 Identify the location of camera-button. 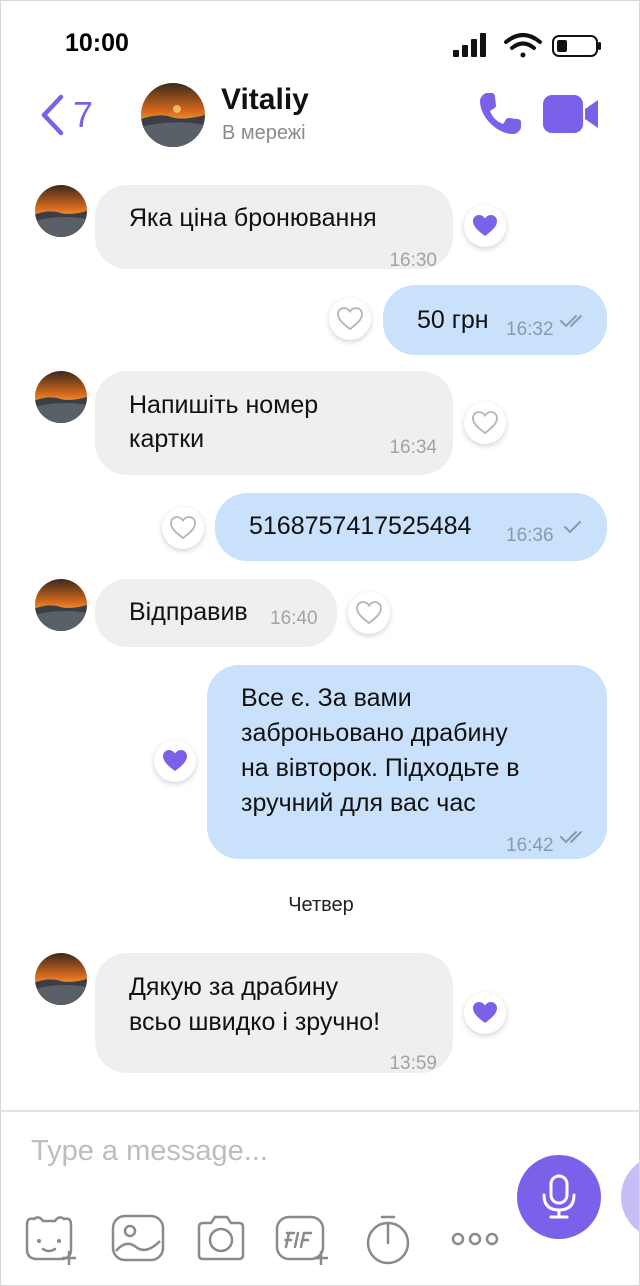
(221, 1239).